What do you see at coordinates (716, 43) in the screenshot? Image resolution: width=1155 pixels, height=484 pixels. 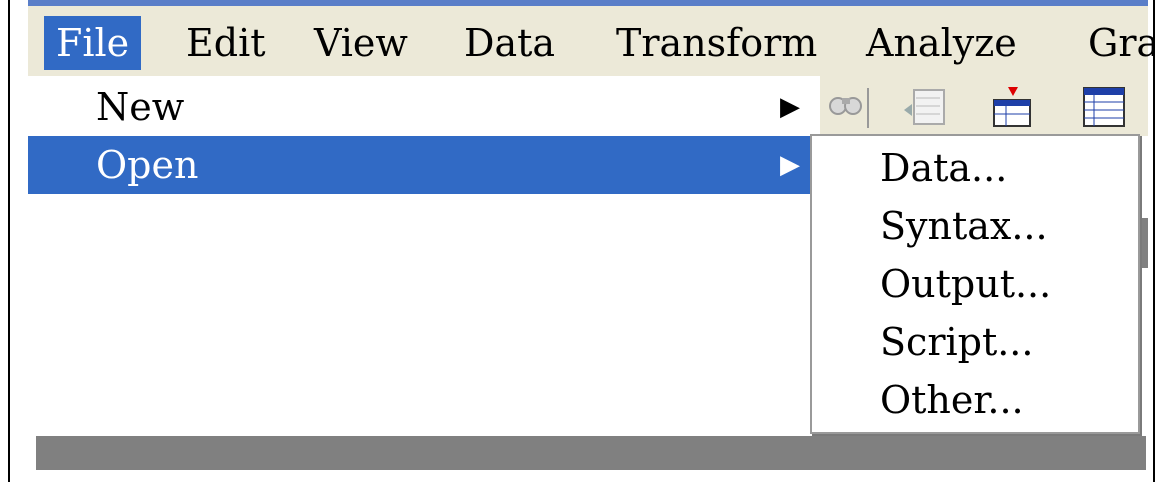 I see `menu-transform: Transform` at bounding box center [716, 43].